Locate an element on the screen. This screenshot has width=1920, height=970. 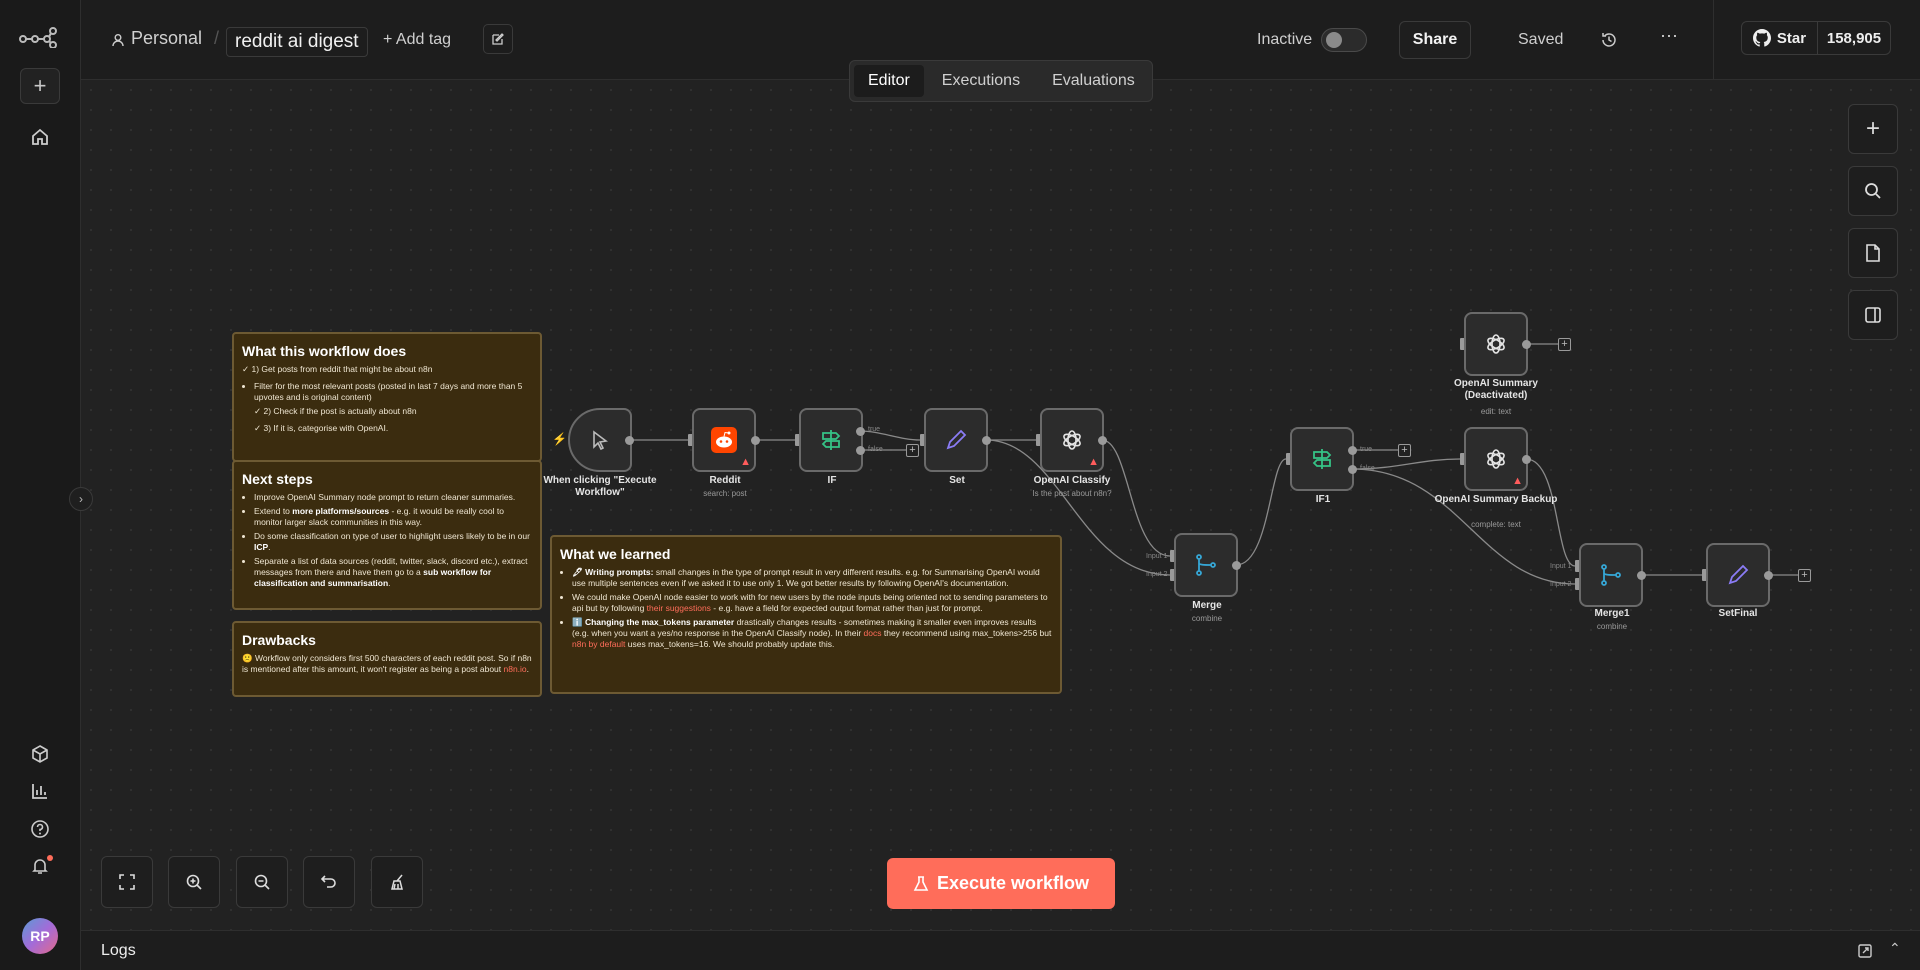
node-manual-trigger is located at coordinates (600, 440).